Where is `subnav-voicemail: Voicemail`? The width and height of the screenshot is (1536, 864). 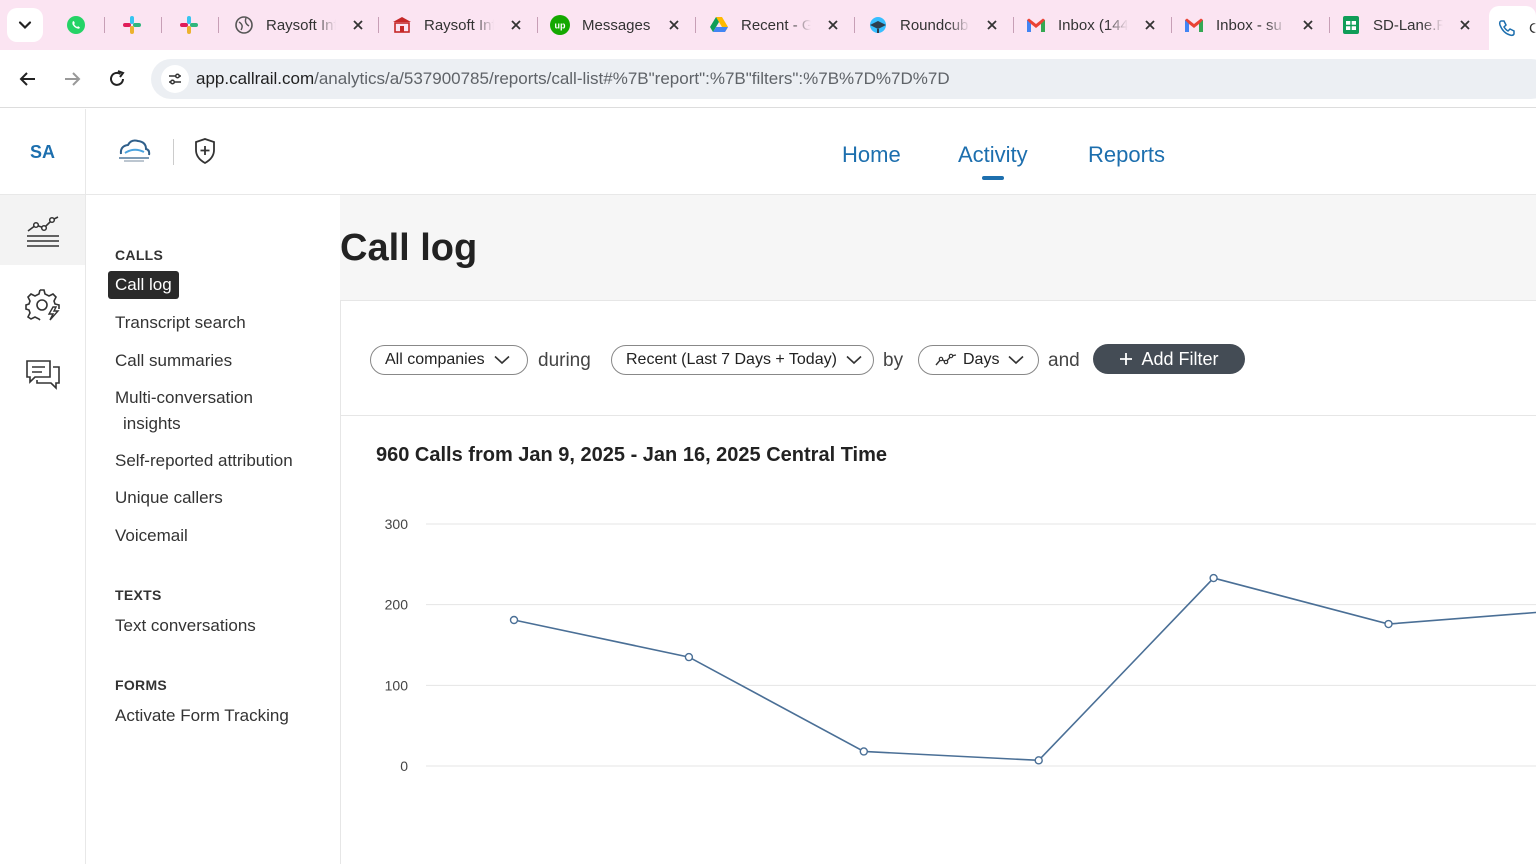 subnav-voicemail: Voicemail is located at coordinates (151, 536).